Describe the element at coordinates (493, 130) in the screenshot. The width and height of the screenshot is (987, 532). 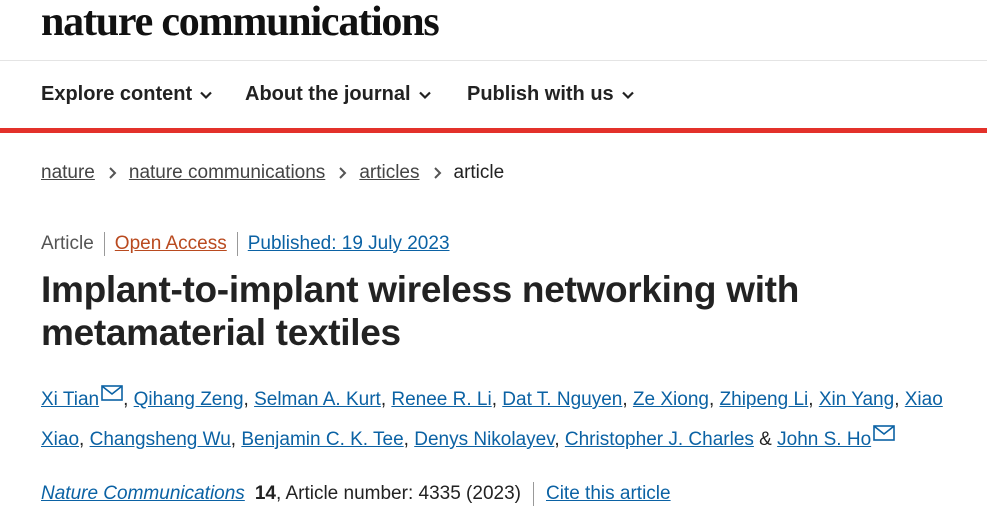
I see `accent-bar` at that location.